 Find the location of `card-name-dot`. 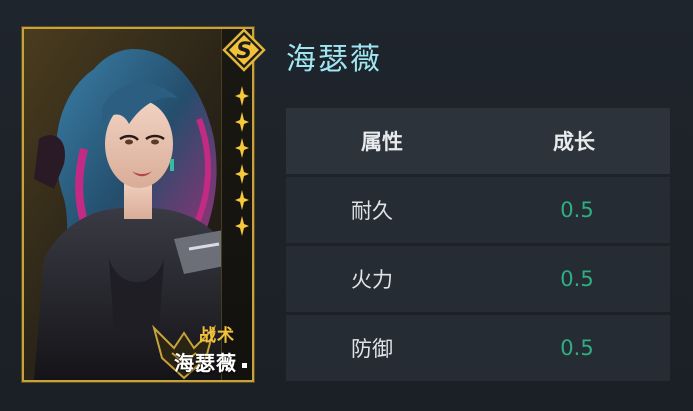

card-name-dot is located at coordinates (244, 365).